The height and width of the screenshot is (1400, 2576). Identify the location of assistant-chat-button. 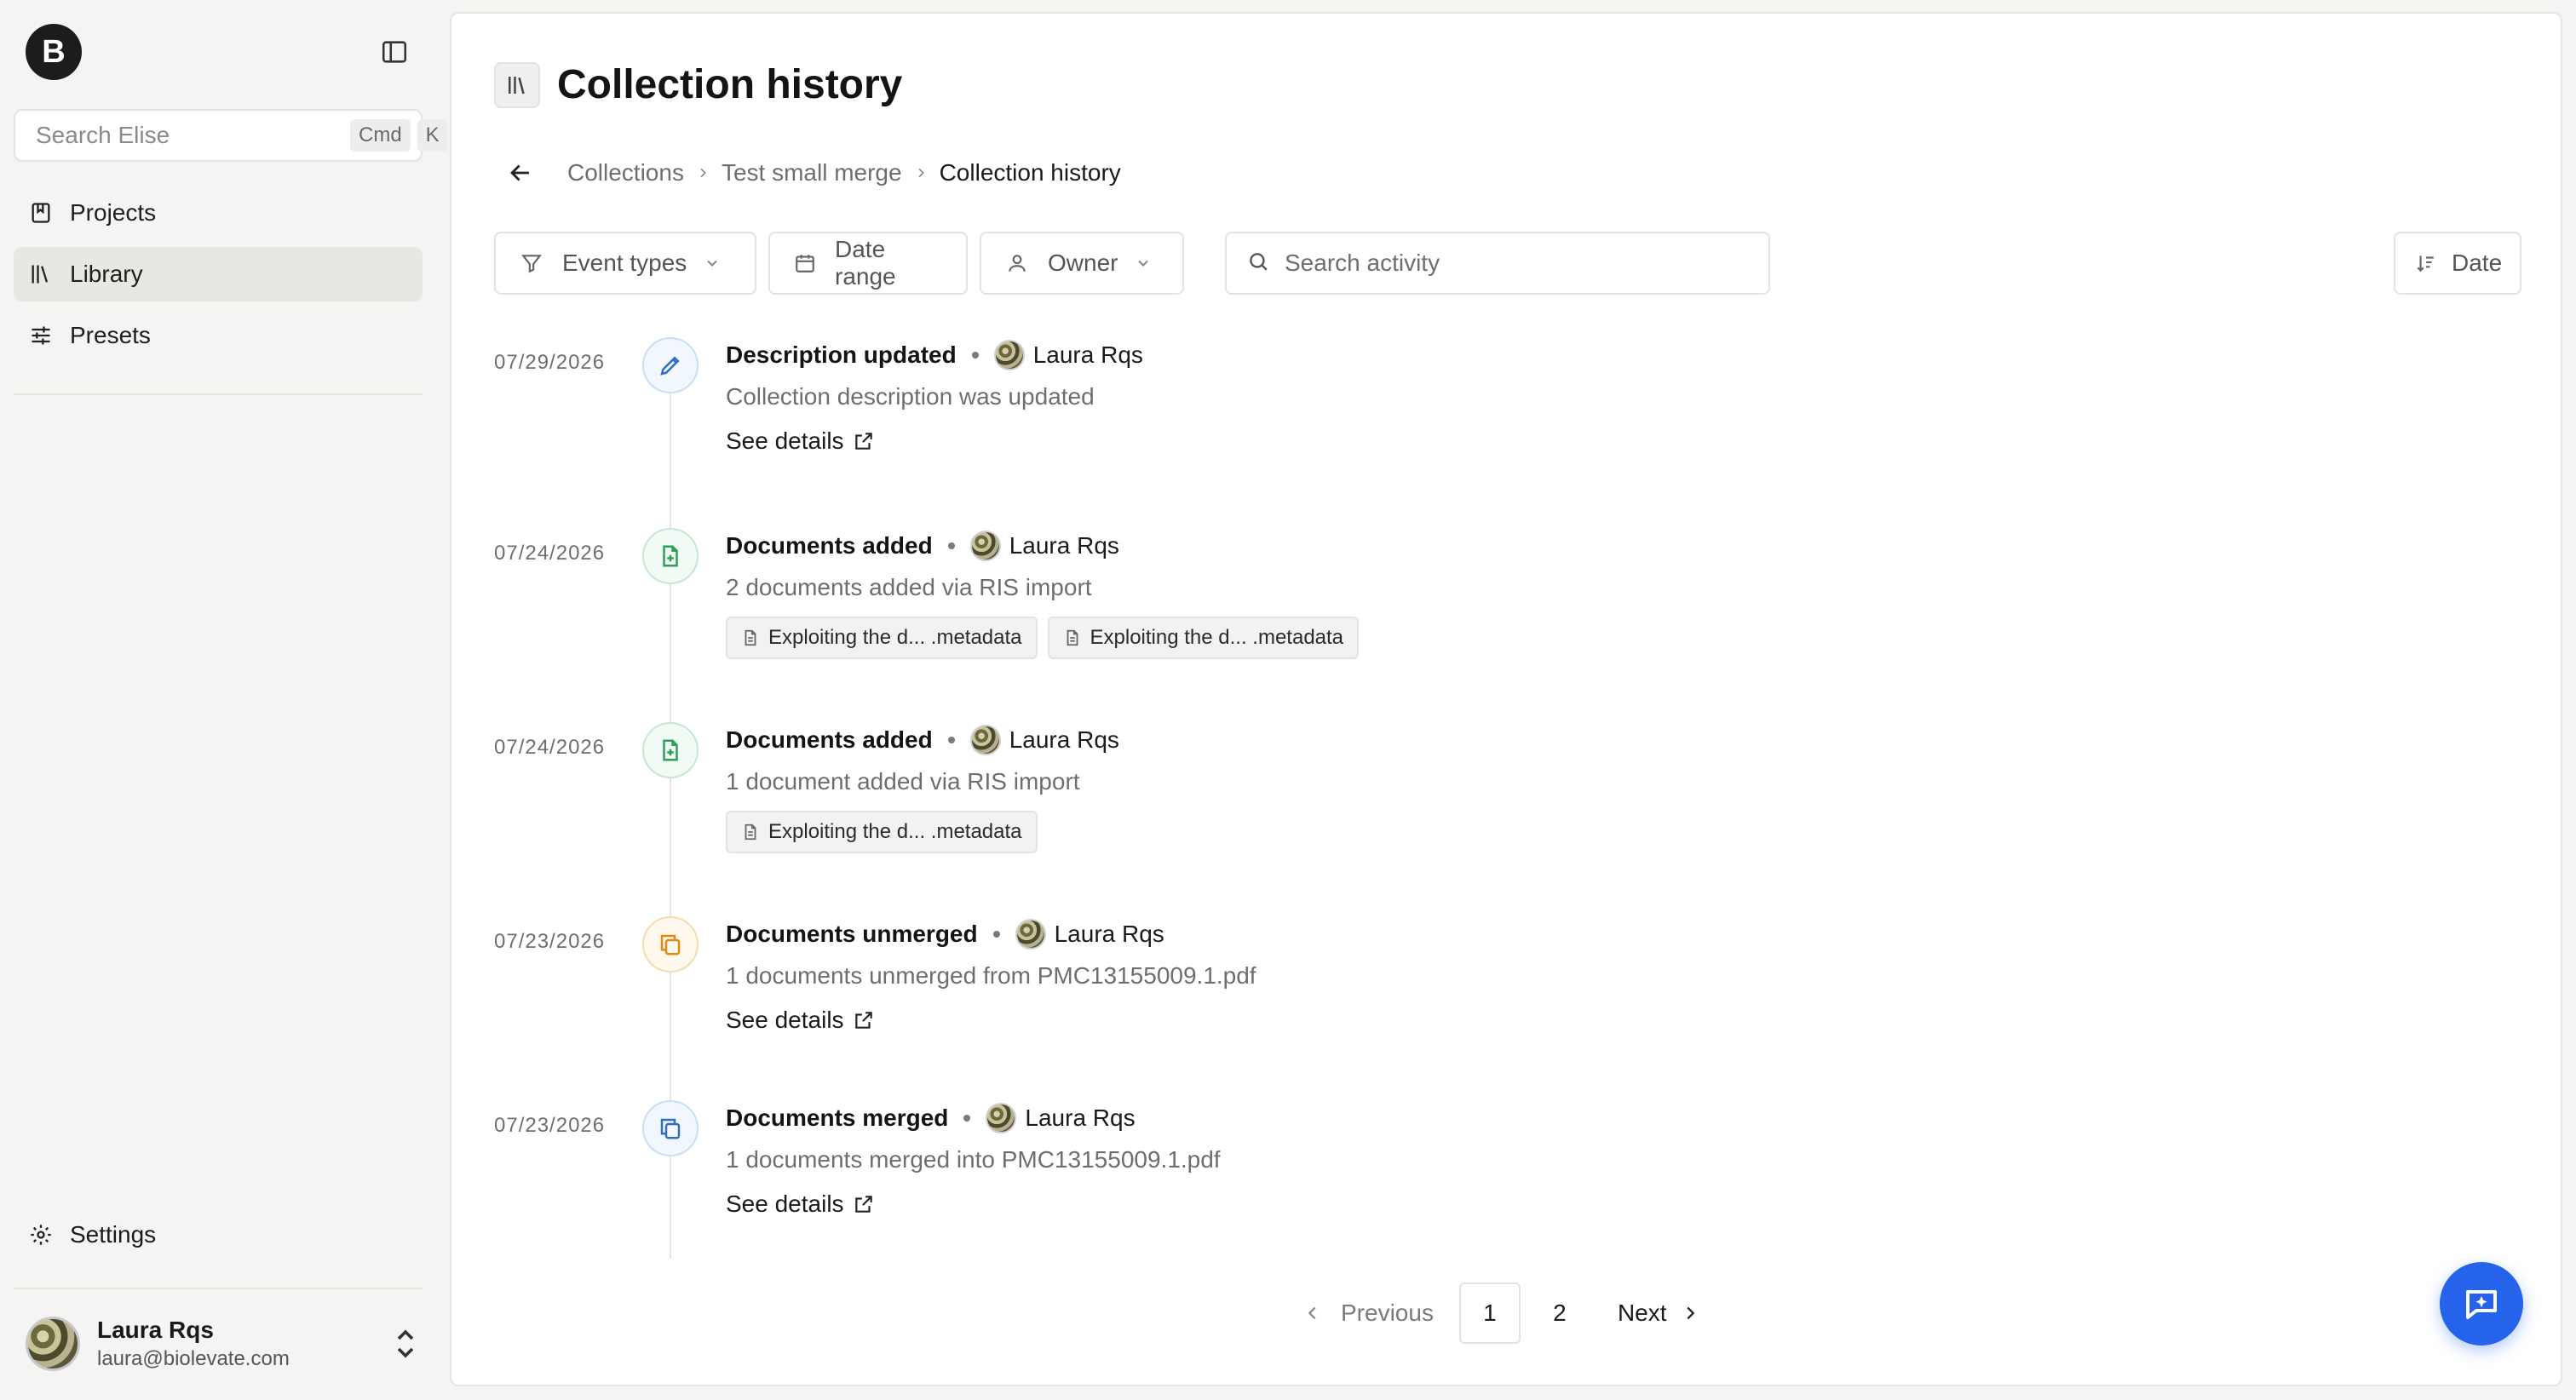
(2481, 1304).